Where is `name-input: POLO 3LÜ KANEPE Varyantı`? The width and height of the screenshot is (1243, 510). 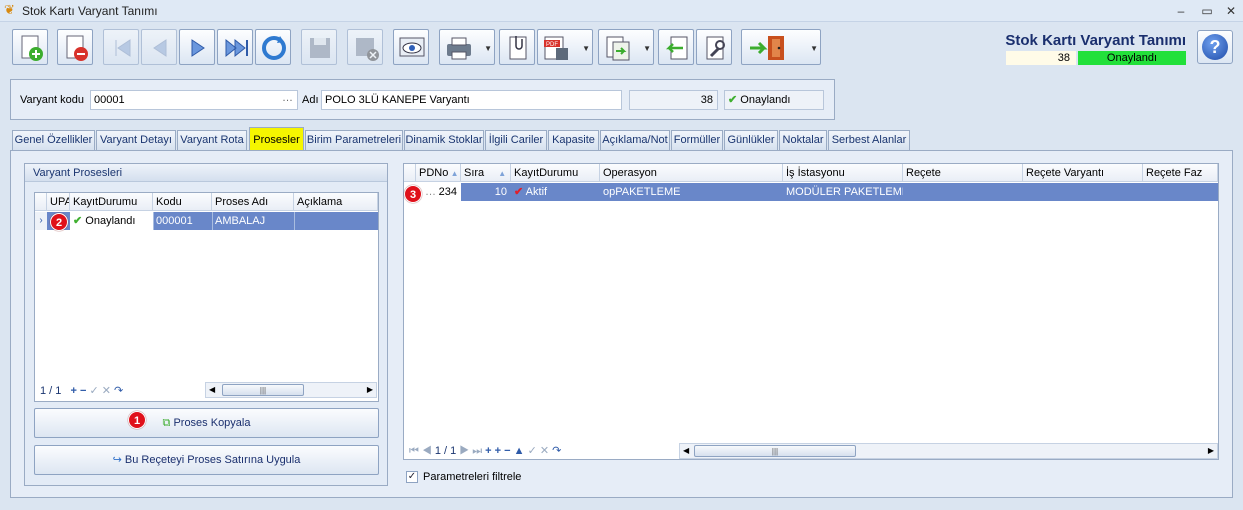 name-input: POLO 3LÜ KANEPE Varyantı is located at coordinates (471, 100).